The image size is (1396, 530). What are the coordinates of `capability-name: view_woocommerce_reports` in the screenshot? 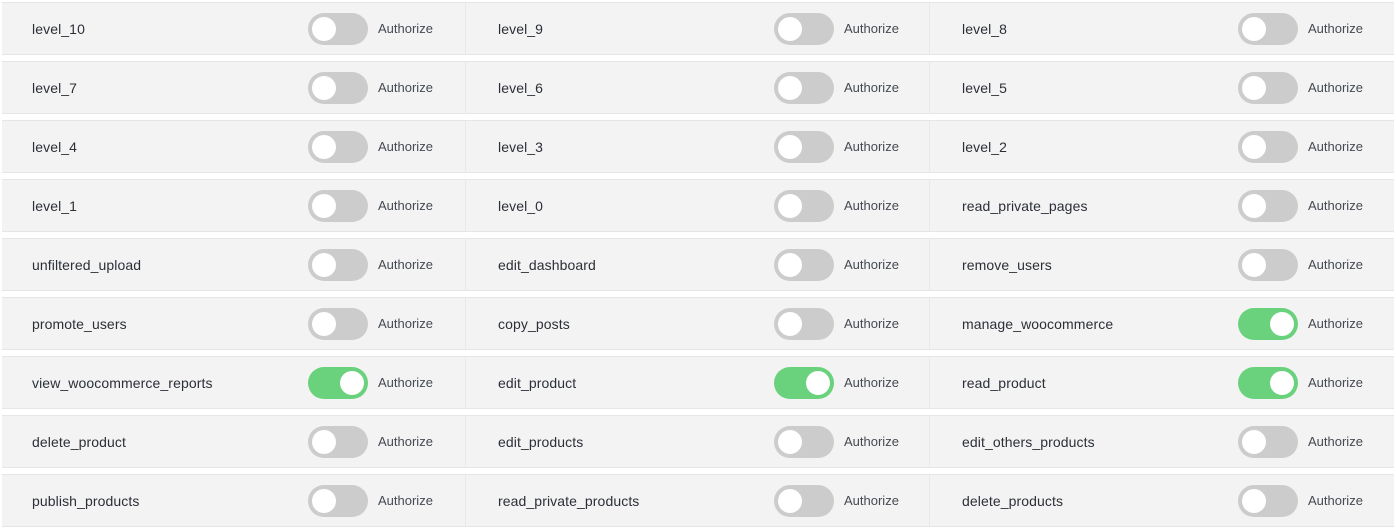 It's located at (122, 382).